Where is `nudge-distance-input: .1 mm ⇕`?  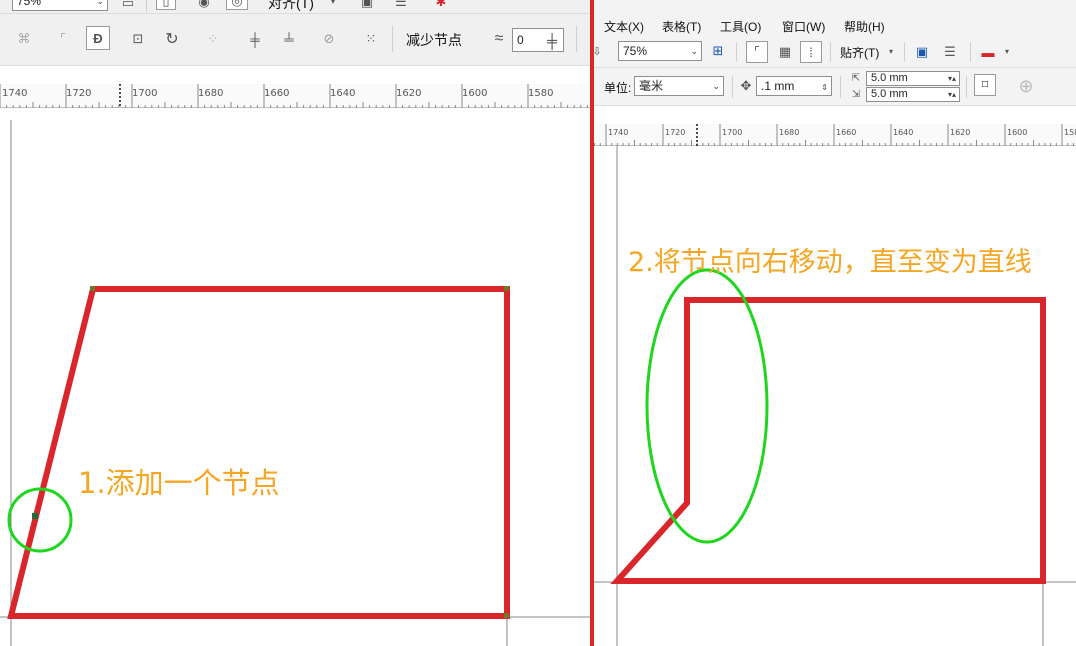
nudge-distance-input: .1 mm ⇕ is located at coordinates (794, 86).